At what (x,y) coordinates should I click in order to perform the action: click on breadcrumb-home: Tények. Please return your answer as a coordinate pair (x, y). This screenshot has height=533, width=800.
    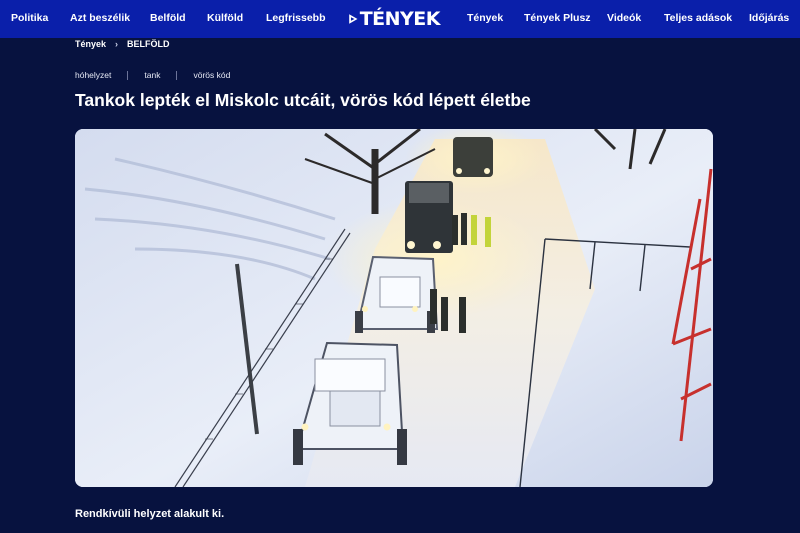
    Looking at the image, I should click on (90, 44).